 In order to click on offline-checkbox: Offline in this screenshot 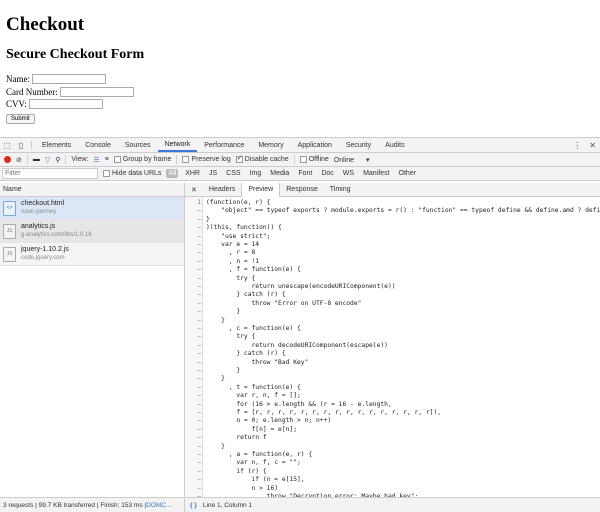, I will do `click(314, 159)`.